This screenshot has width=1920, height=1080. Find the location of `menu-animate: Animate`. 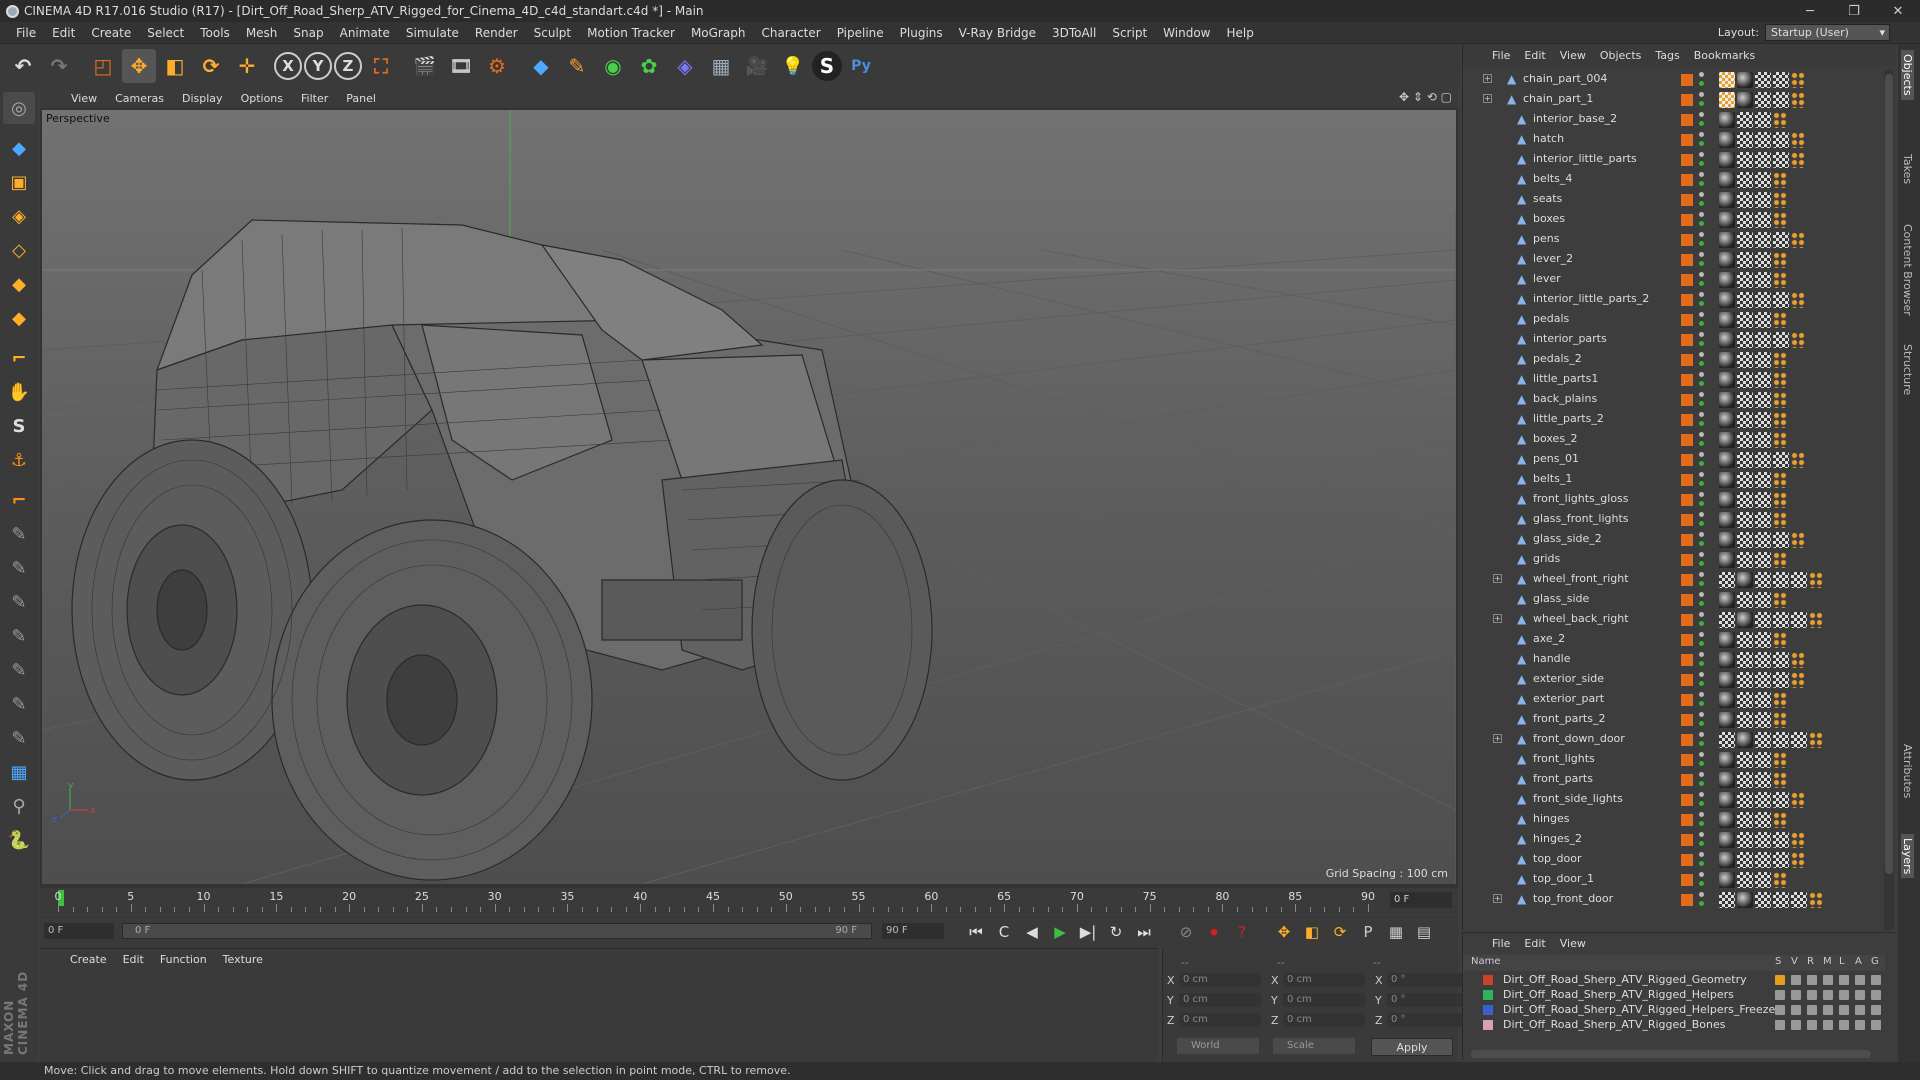

menu-animate: Animate is located at coordinates (365, 33).